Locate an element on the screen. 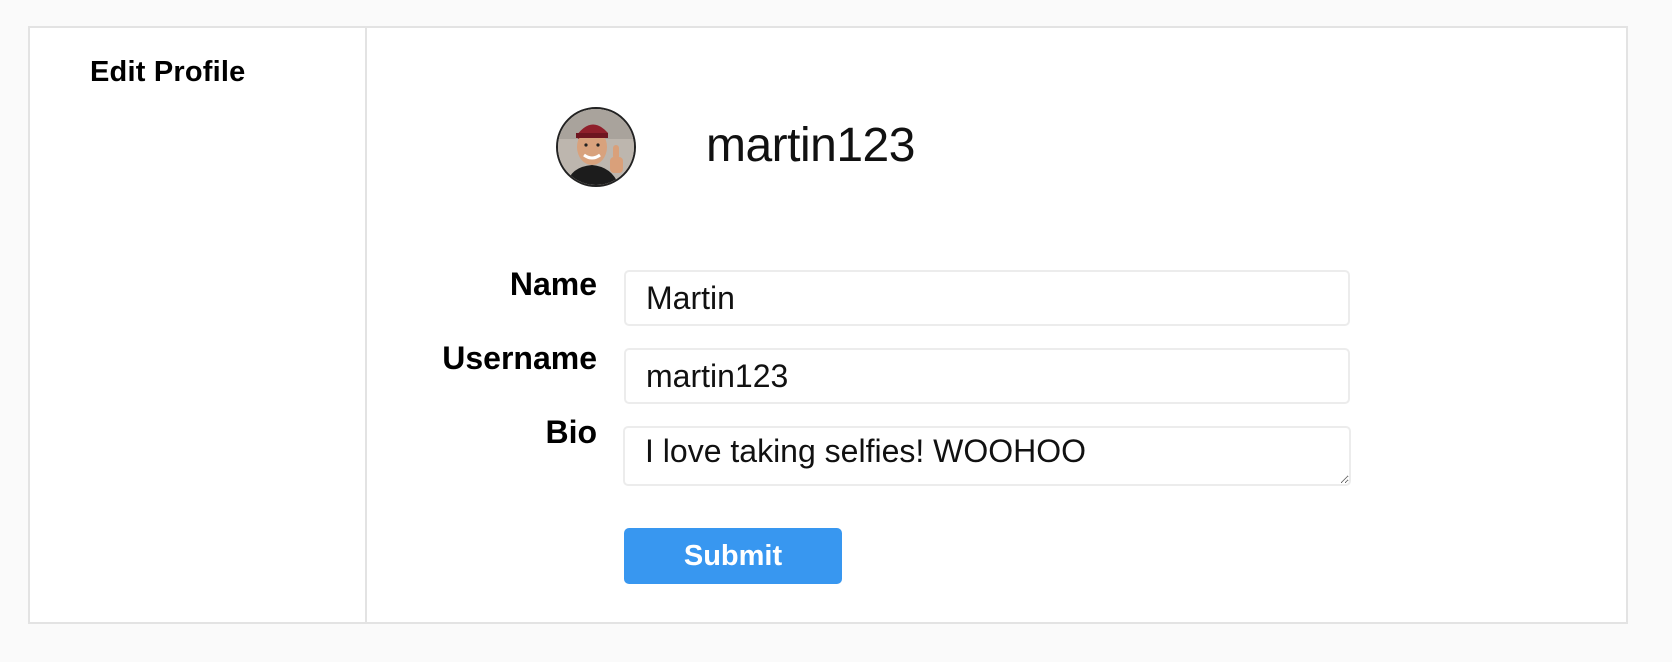 The width and height of the screenshot is (1672, 662). avatar is located at coordinates (596, 147).